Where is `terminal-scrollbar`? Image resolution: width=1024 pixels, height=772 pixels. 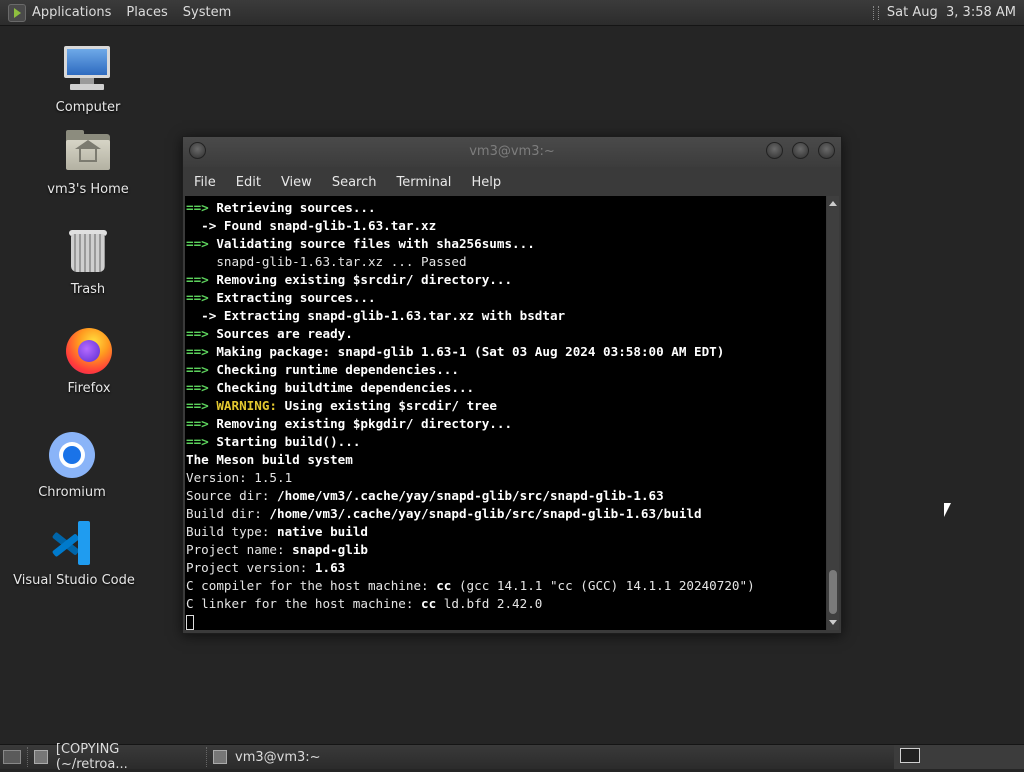
terminal-scrollbar is located at coordinates (833, 413).